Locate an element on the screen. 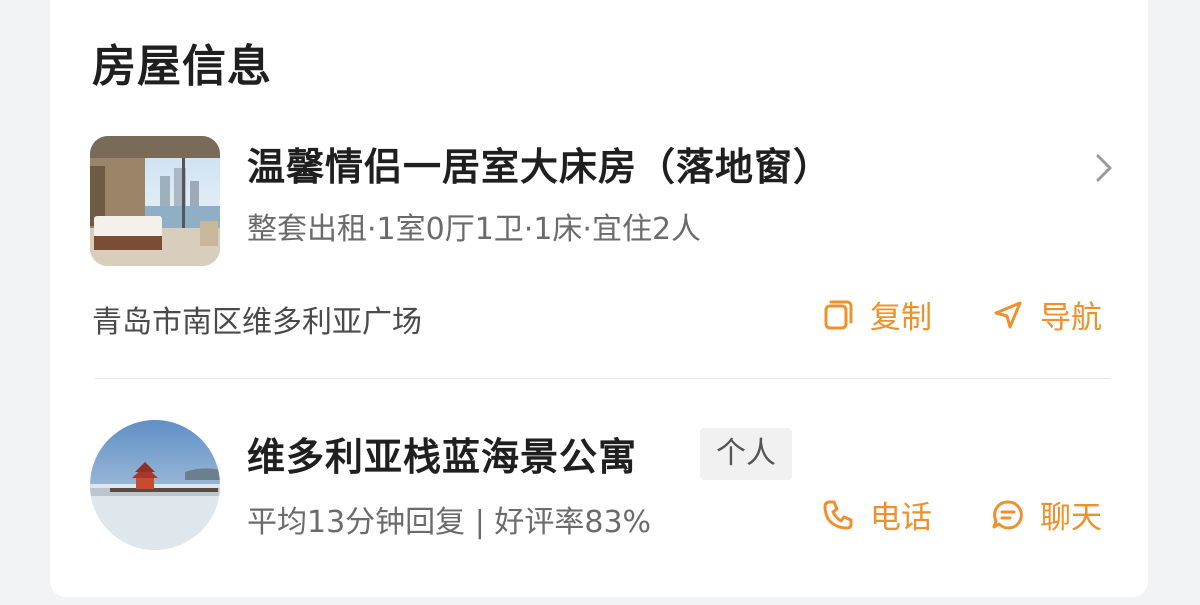  divider is located at coordinates (603, 378).